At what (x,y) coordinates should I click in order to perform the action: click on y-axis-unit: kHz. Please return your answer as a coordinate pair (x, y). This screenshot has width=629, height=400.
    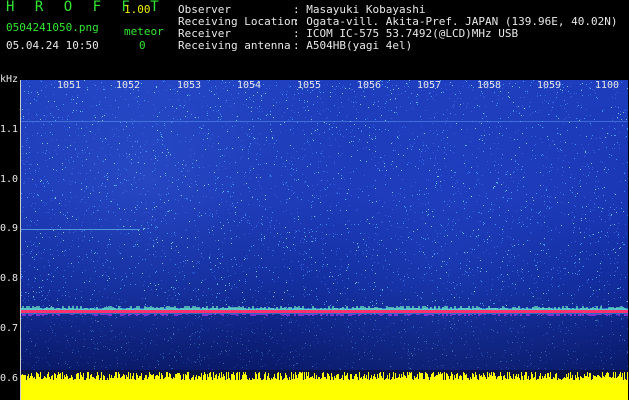
    Looking at the image, I should click on (9, 79).